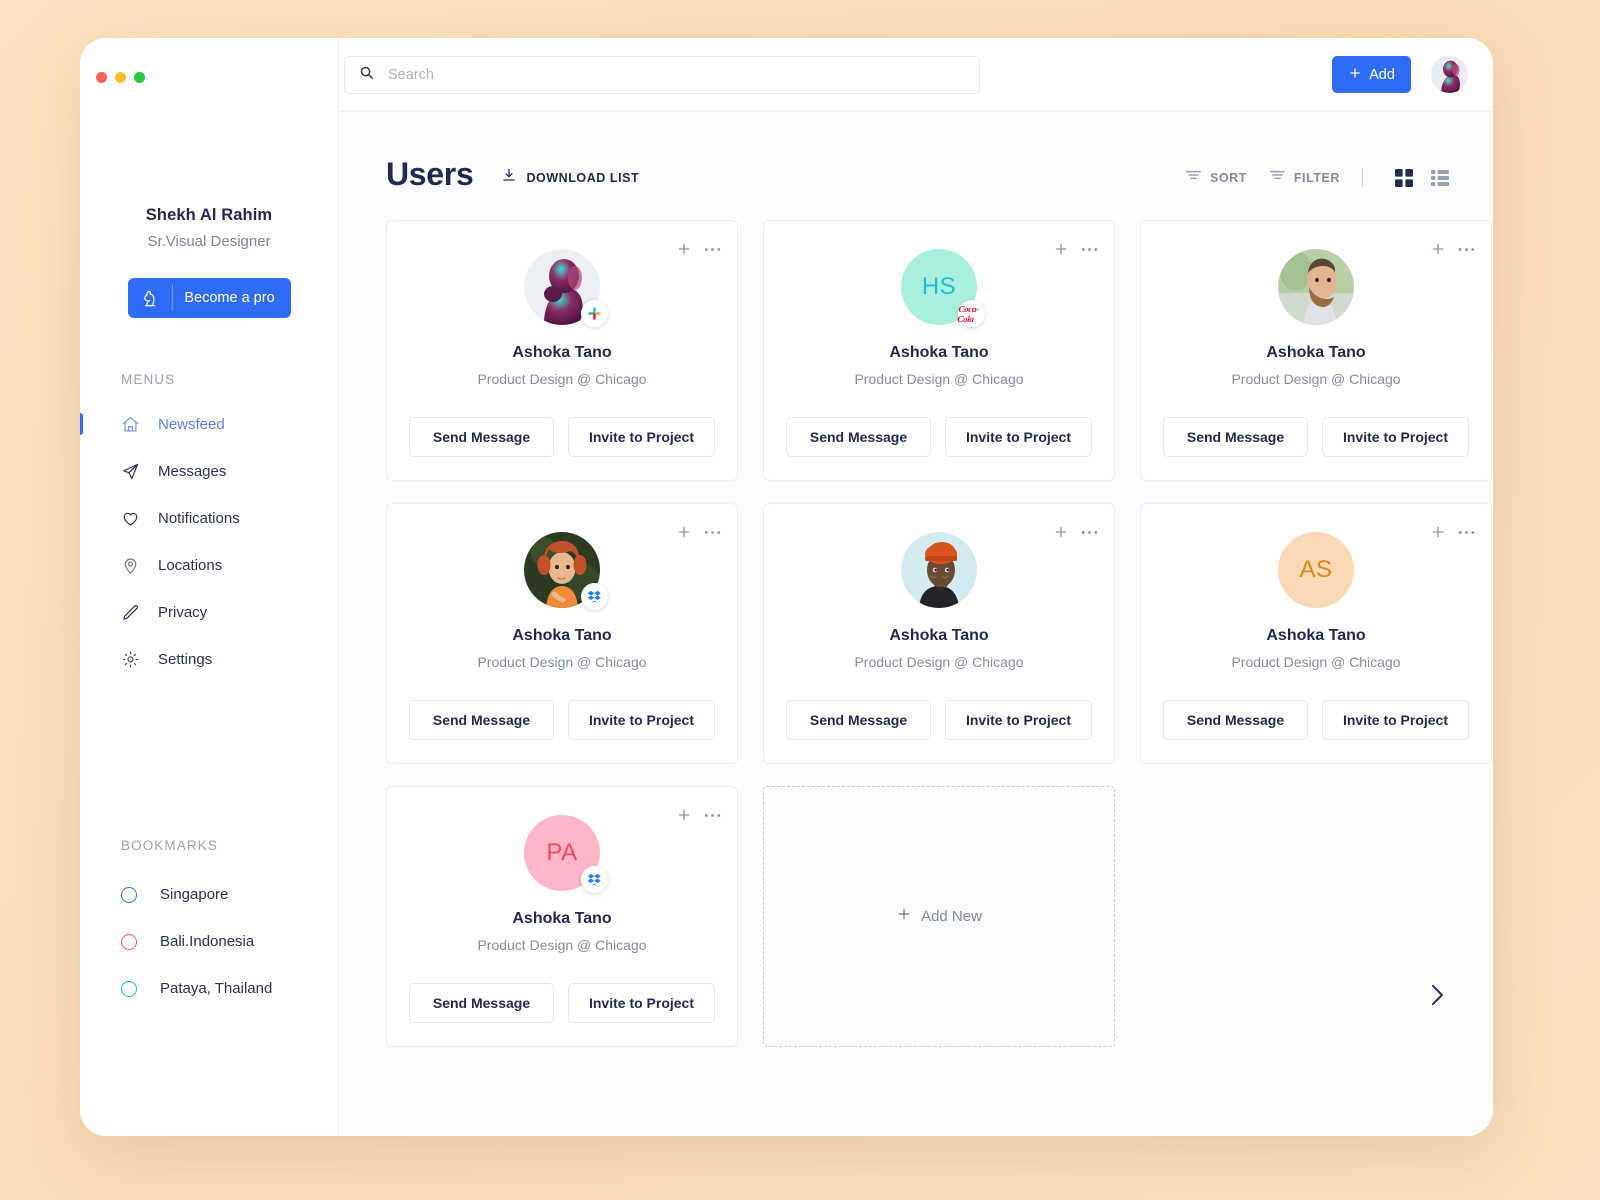 The width and height of the screenshot is (1600, 1200). Describe the element at coordinates (1371, 74) in the screenshot. I see `add-button: Add` at that location.